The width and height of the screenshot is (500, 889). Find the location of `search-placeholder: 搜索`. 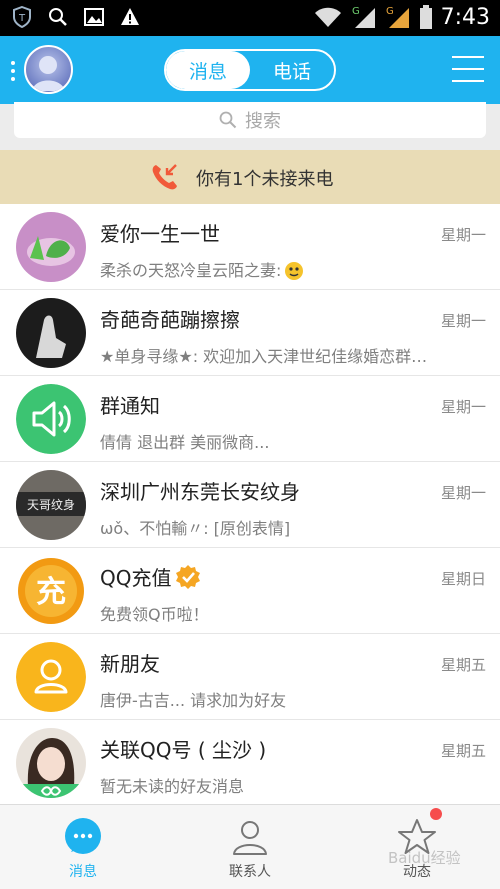

search-placeholder: 搜索 is located at coordinates (263, 121).